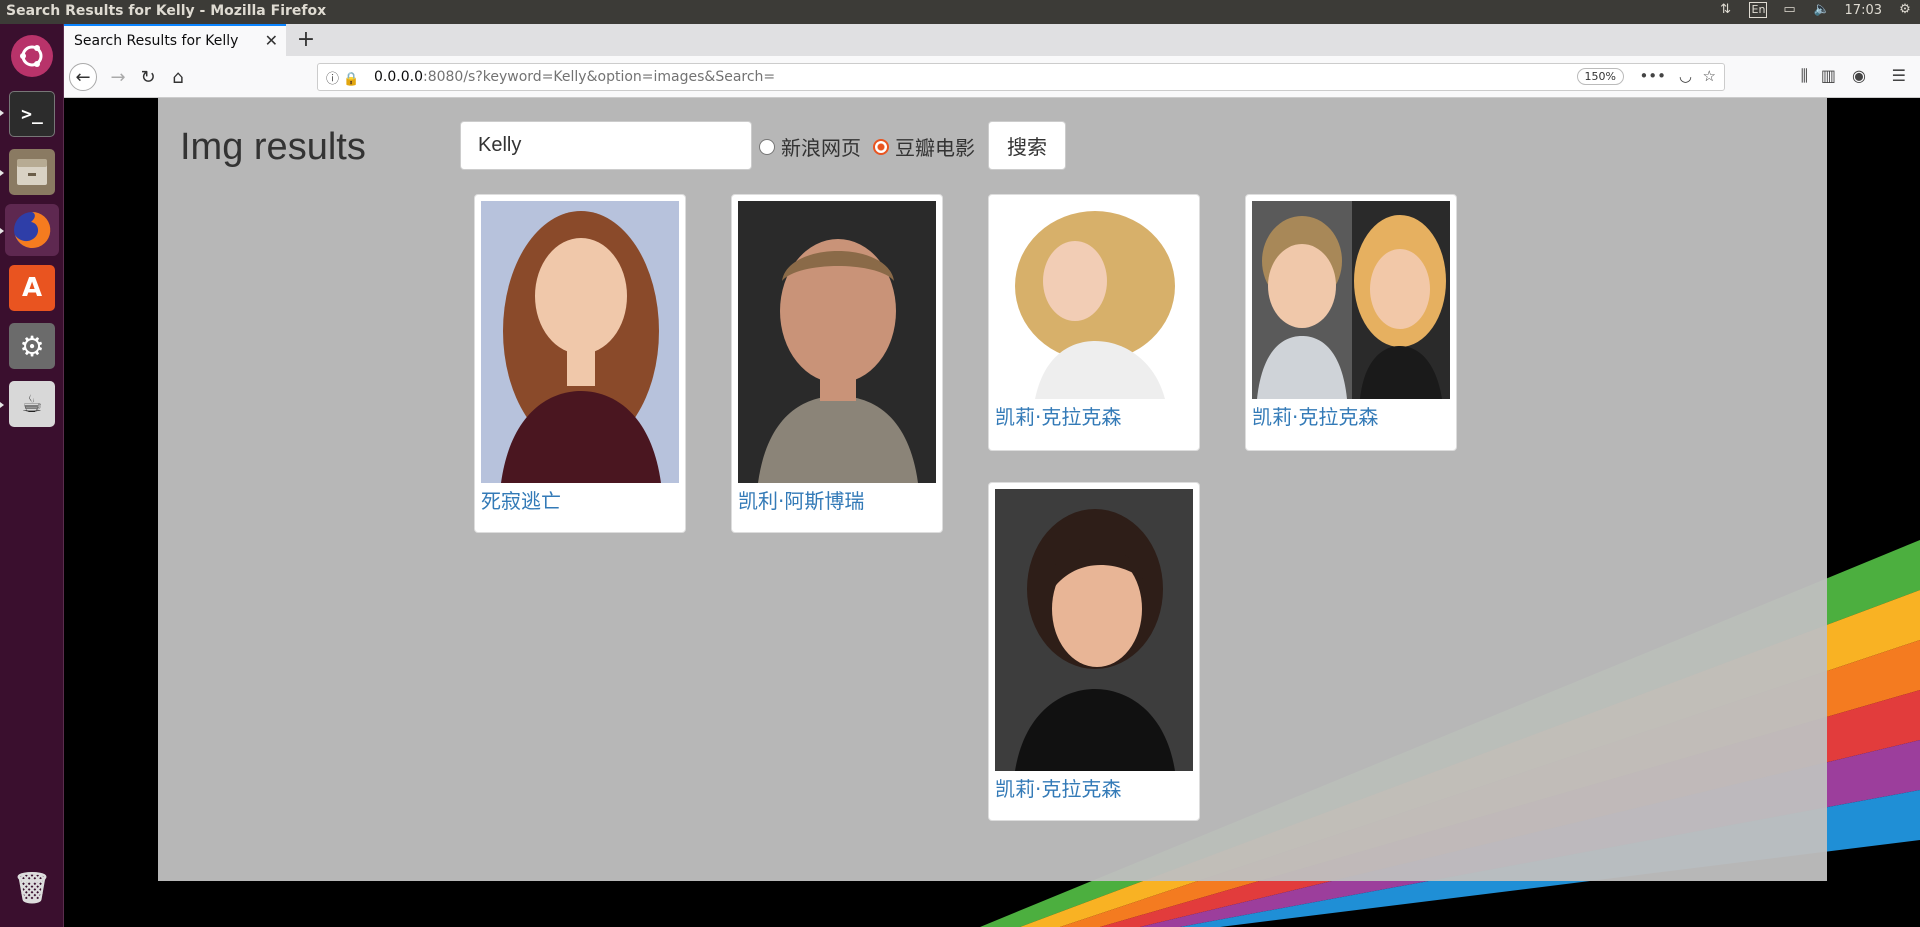  Describe the element at coordinates (148, 77) in the screenshot. I see `reload-button: ↻` at that location.